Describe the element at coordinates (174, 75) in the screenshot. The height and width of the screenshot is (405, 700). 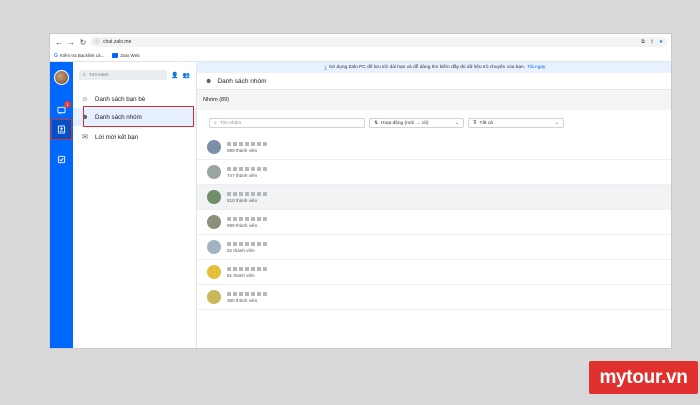
I see `add-friend-icon: 👤` at that location.